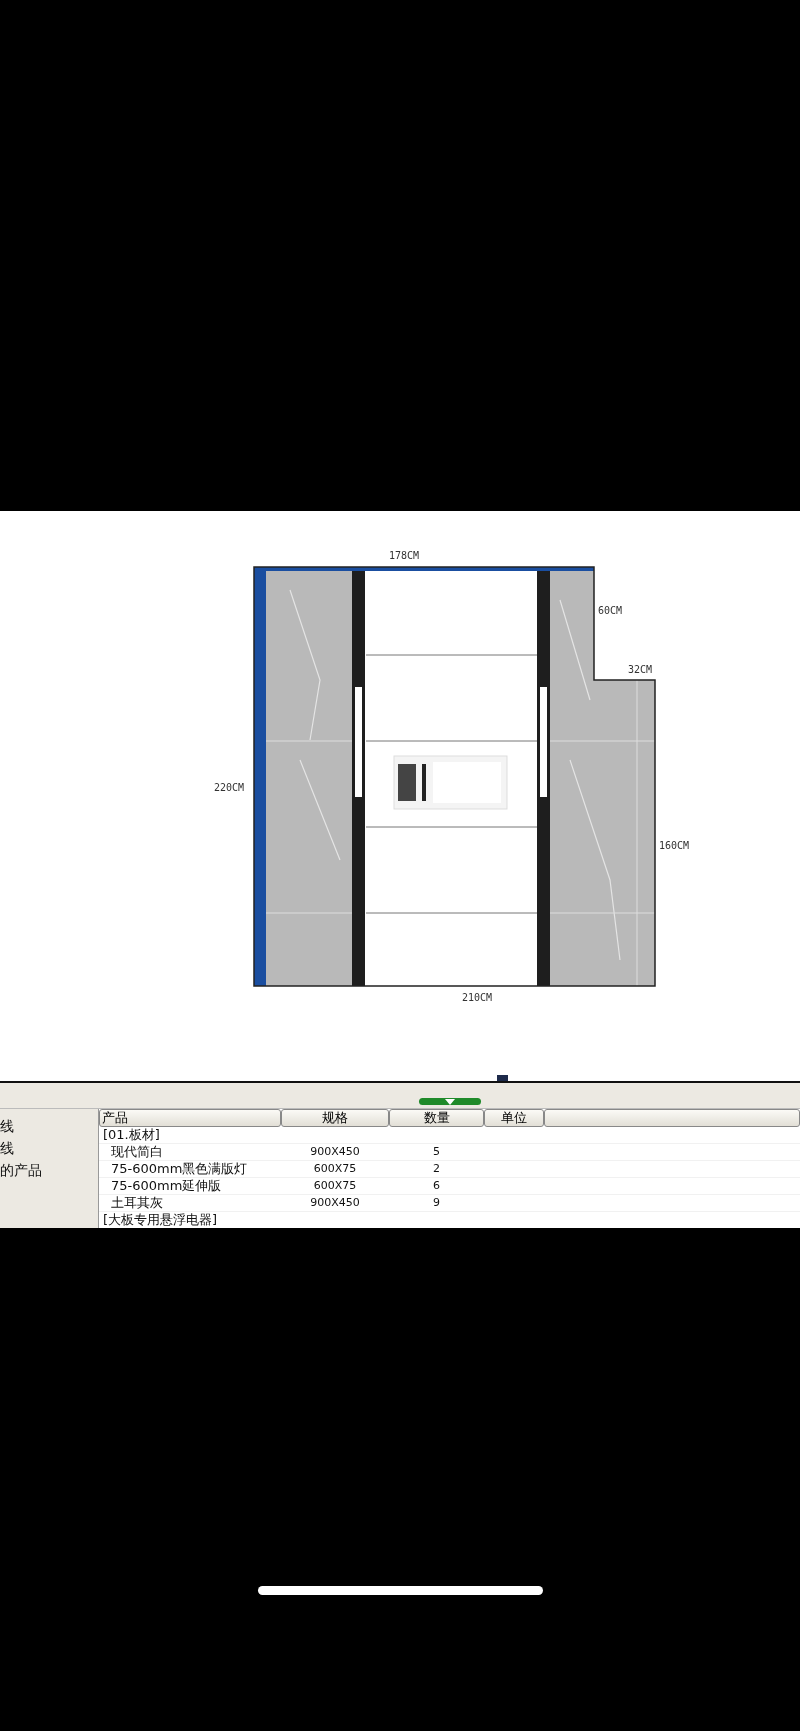  What do you see at coordinates (166, 1186) in the screenshot?
I see `table-cell-text: 75-600mm延伸版` at bounding box center [166, 1186].